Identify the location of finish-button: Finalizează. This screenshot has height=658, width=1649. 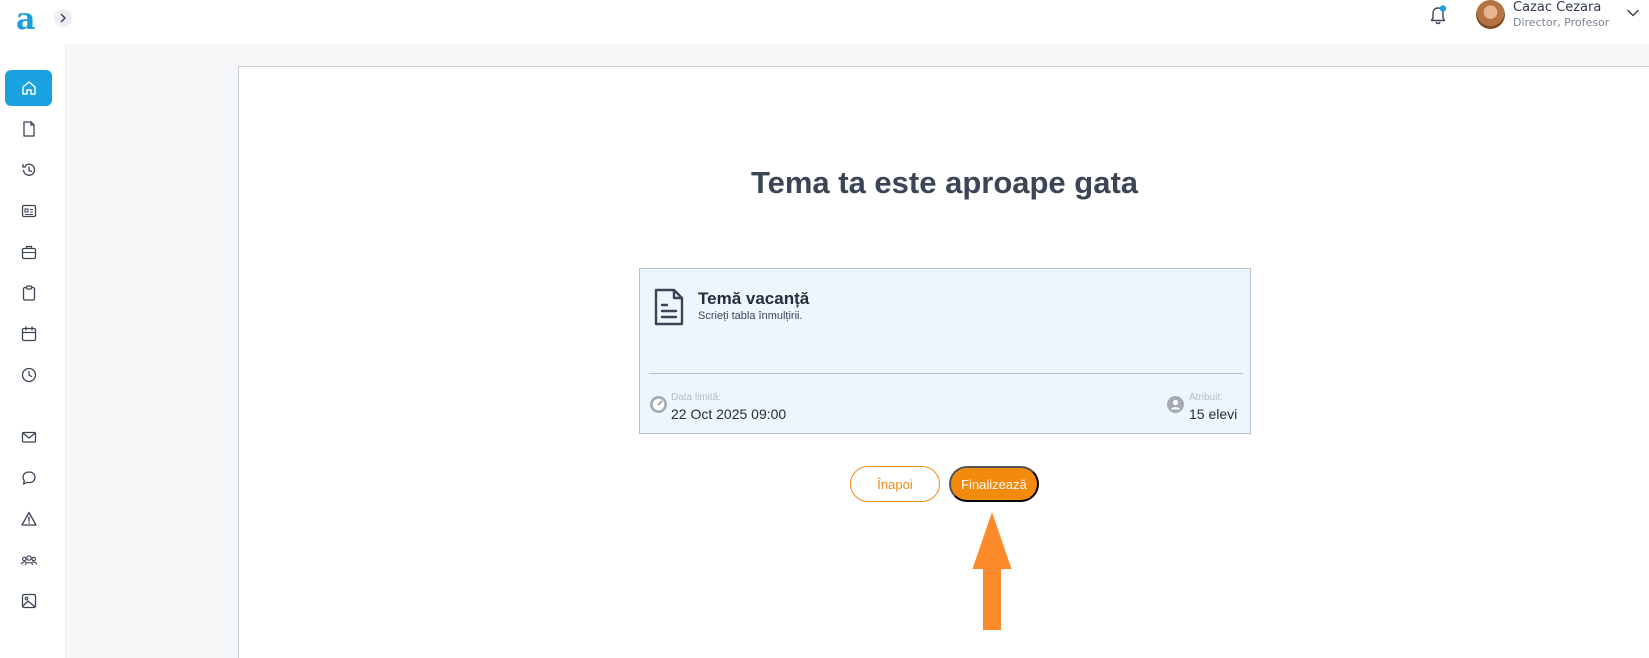
(994, 484).